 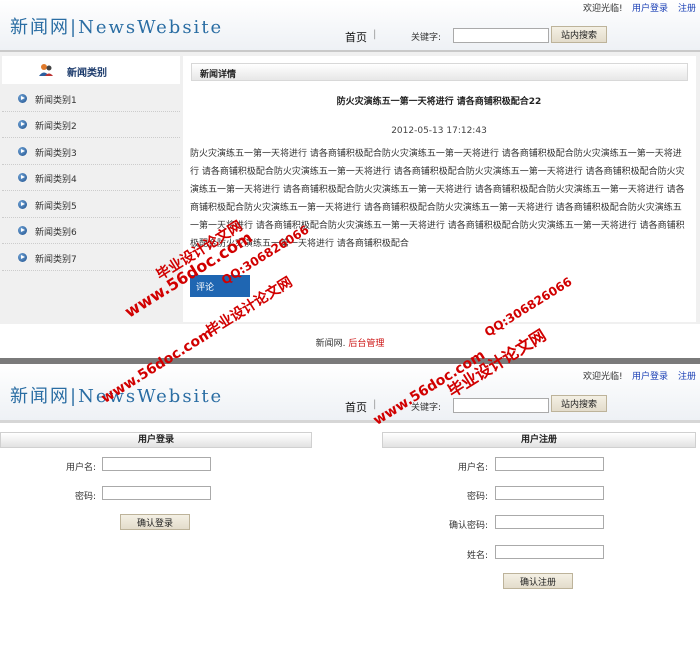 I want to click on welcome-text-2: 欢迎光临!, so click(x=603, y=377).